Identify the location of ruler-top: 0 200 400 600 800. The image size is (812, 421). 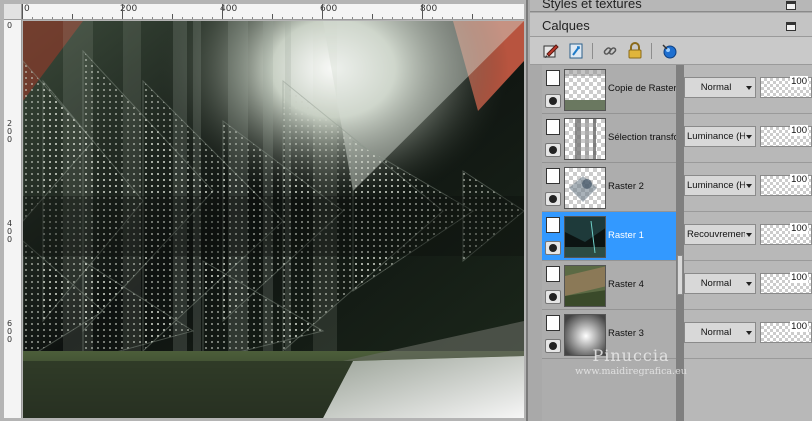
(273, 12).